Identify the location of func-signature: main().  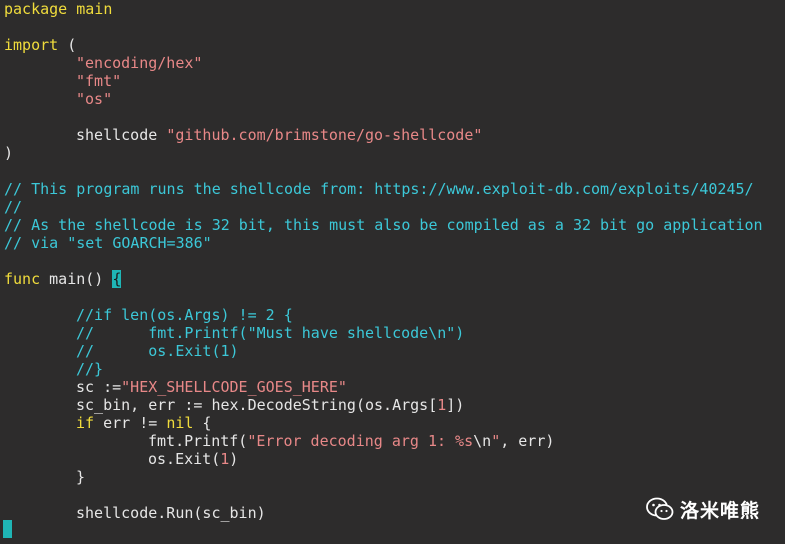
(76, 279).